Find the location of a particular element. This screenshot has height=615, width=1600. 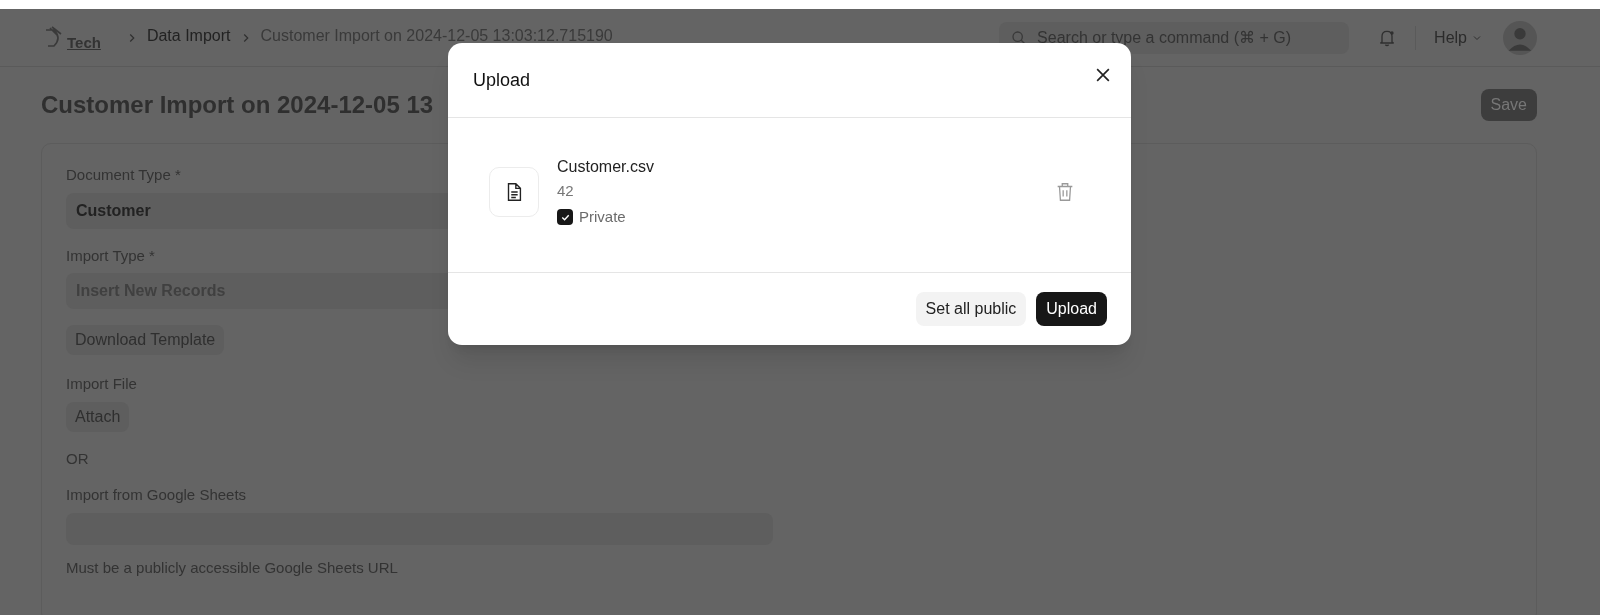

checkbox-label: Private is located at coordinates (602, 217).